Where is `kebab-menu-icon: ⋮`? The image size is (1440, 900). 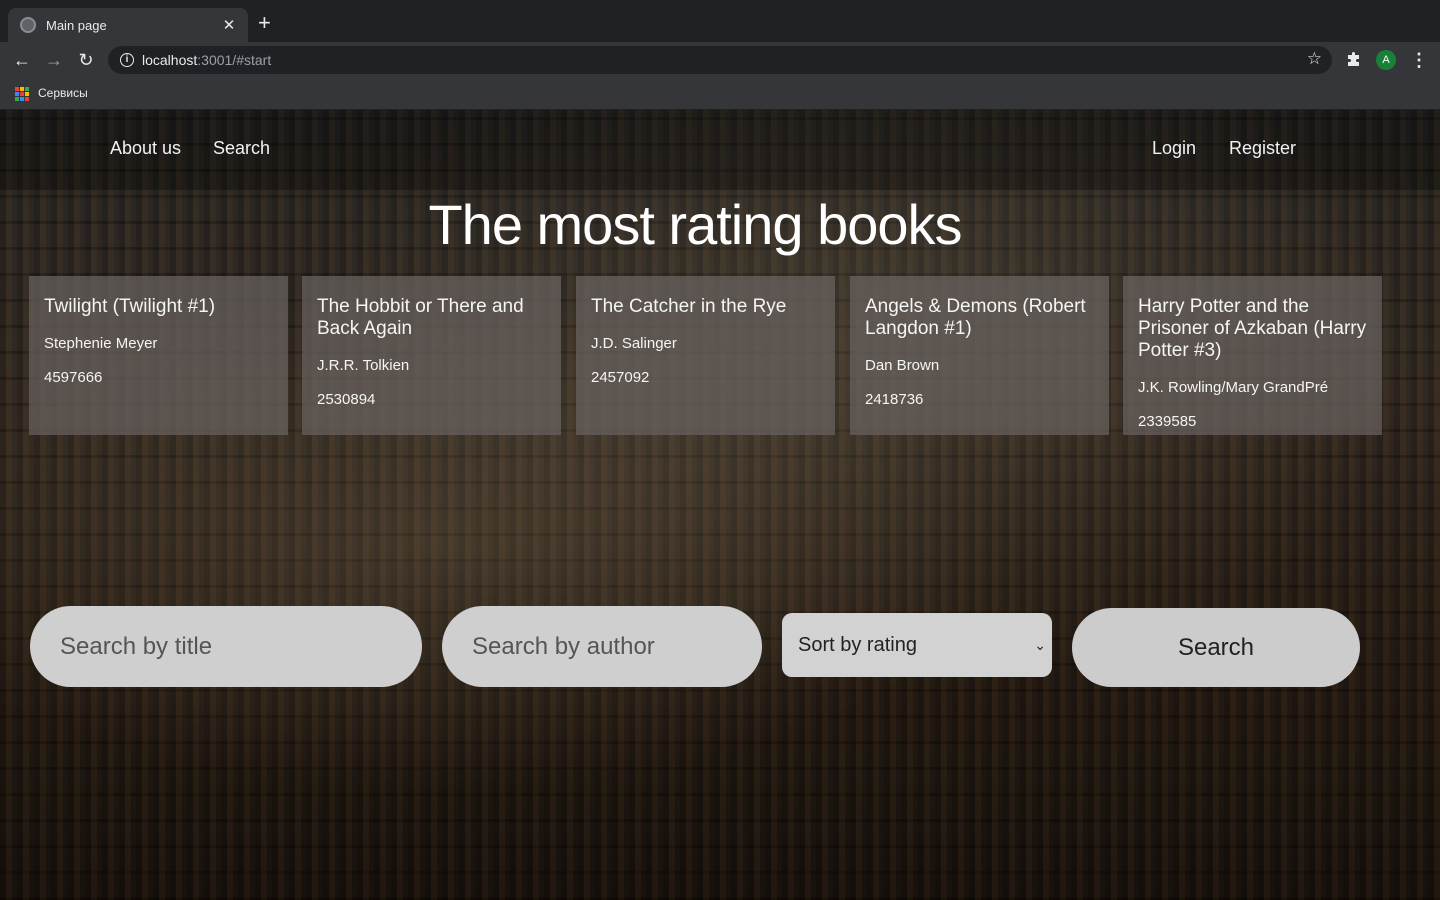
kebab-menu-icon: ⋮ is located at coordinates (1419, 60).